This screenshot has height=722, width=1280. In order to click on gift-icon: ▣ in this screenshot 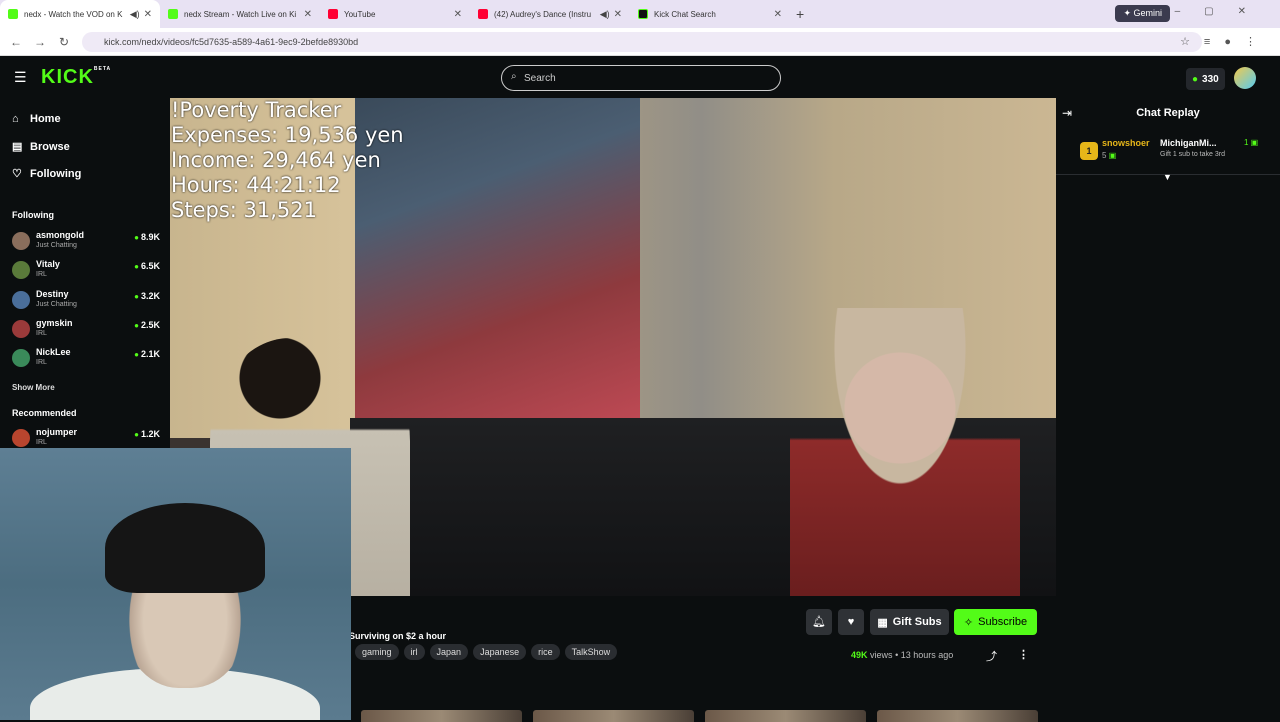, I will do `click(1112, 155)`.